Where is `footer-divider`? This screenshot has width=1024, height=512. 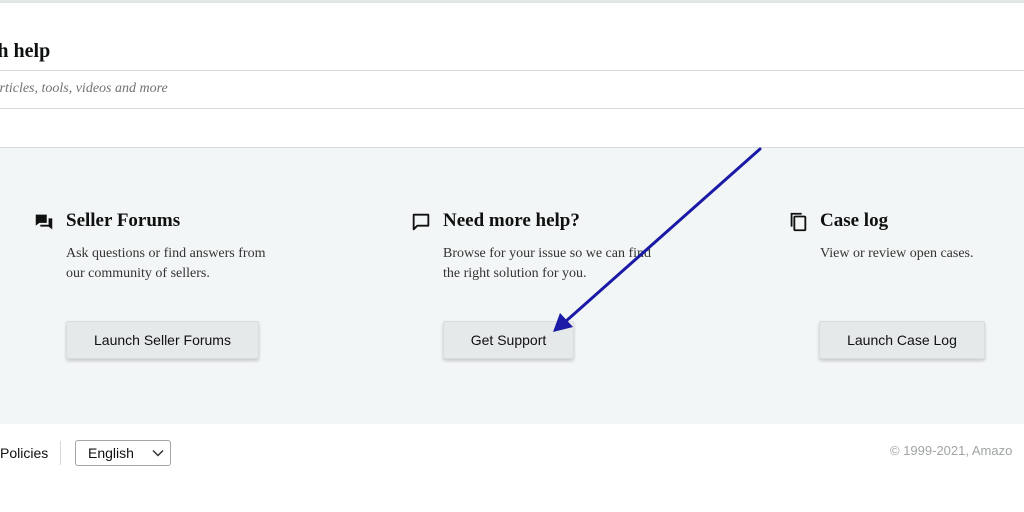 footer-divider is located at coordinates (60, 453).